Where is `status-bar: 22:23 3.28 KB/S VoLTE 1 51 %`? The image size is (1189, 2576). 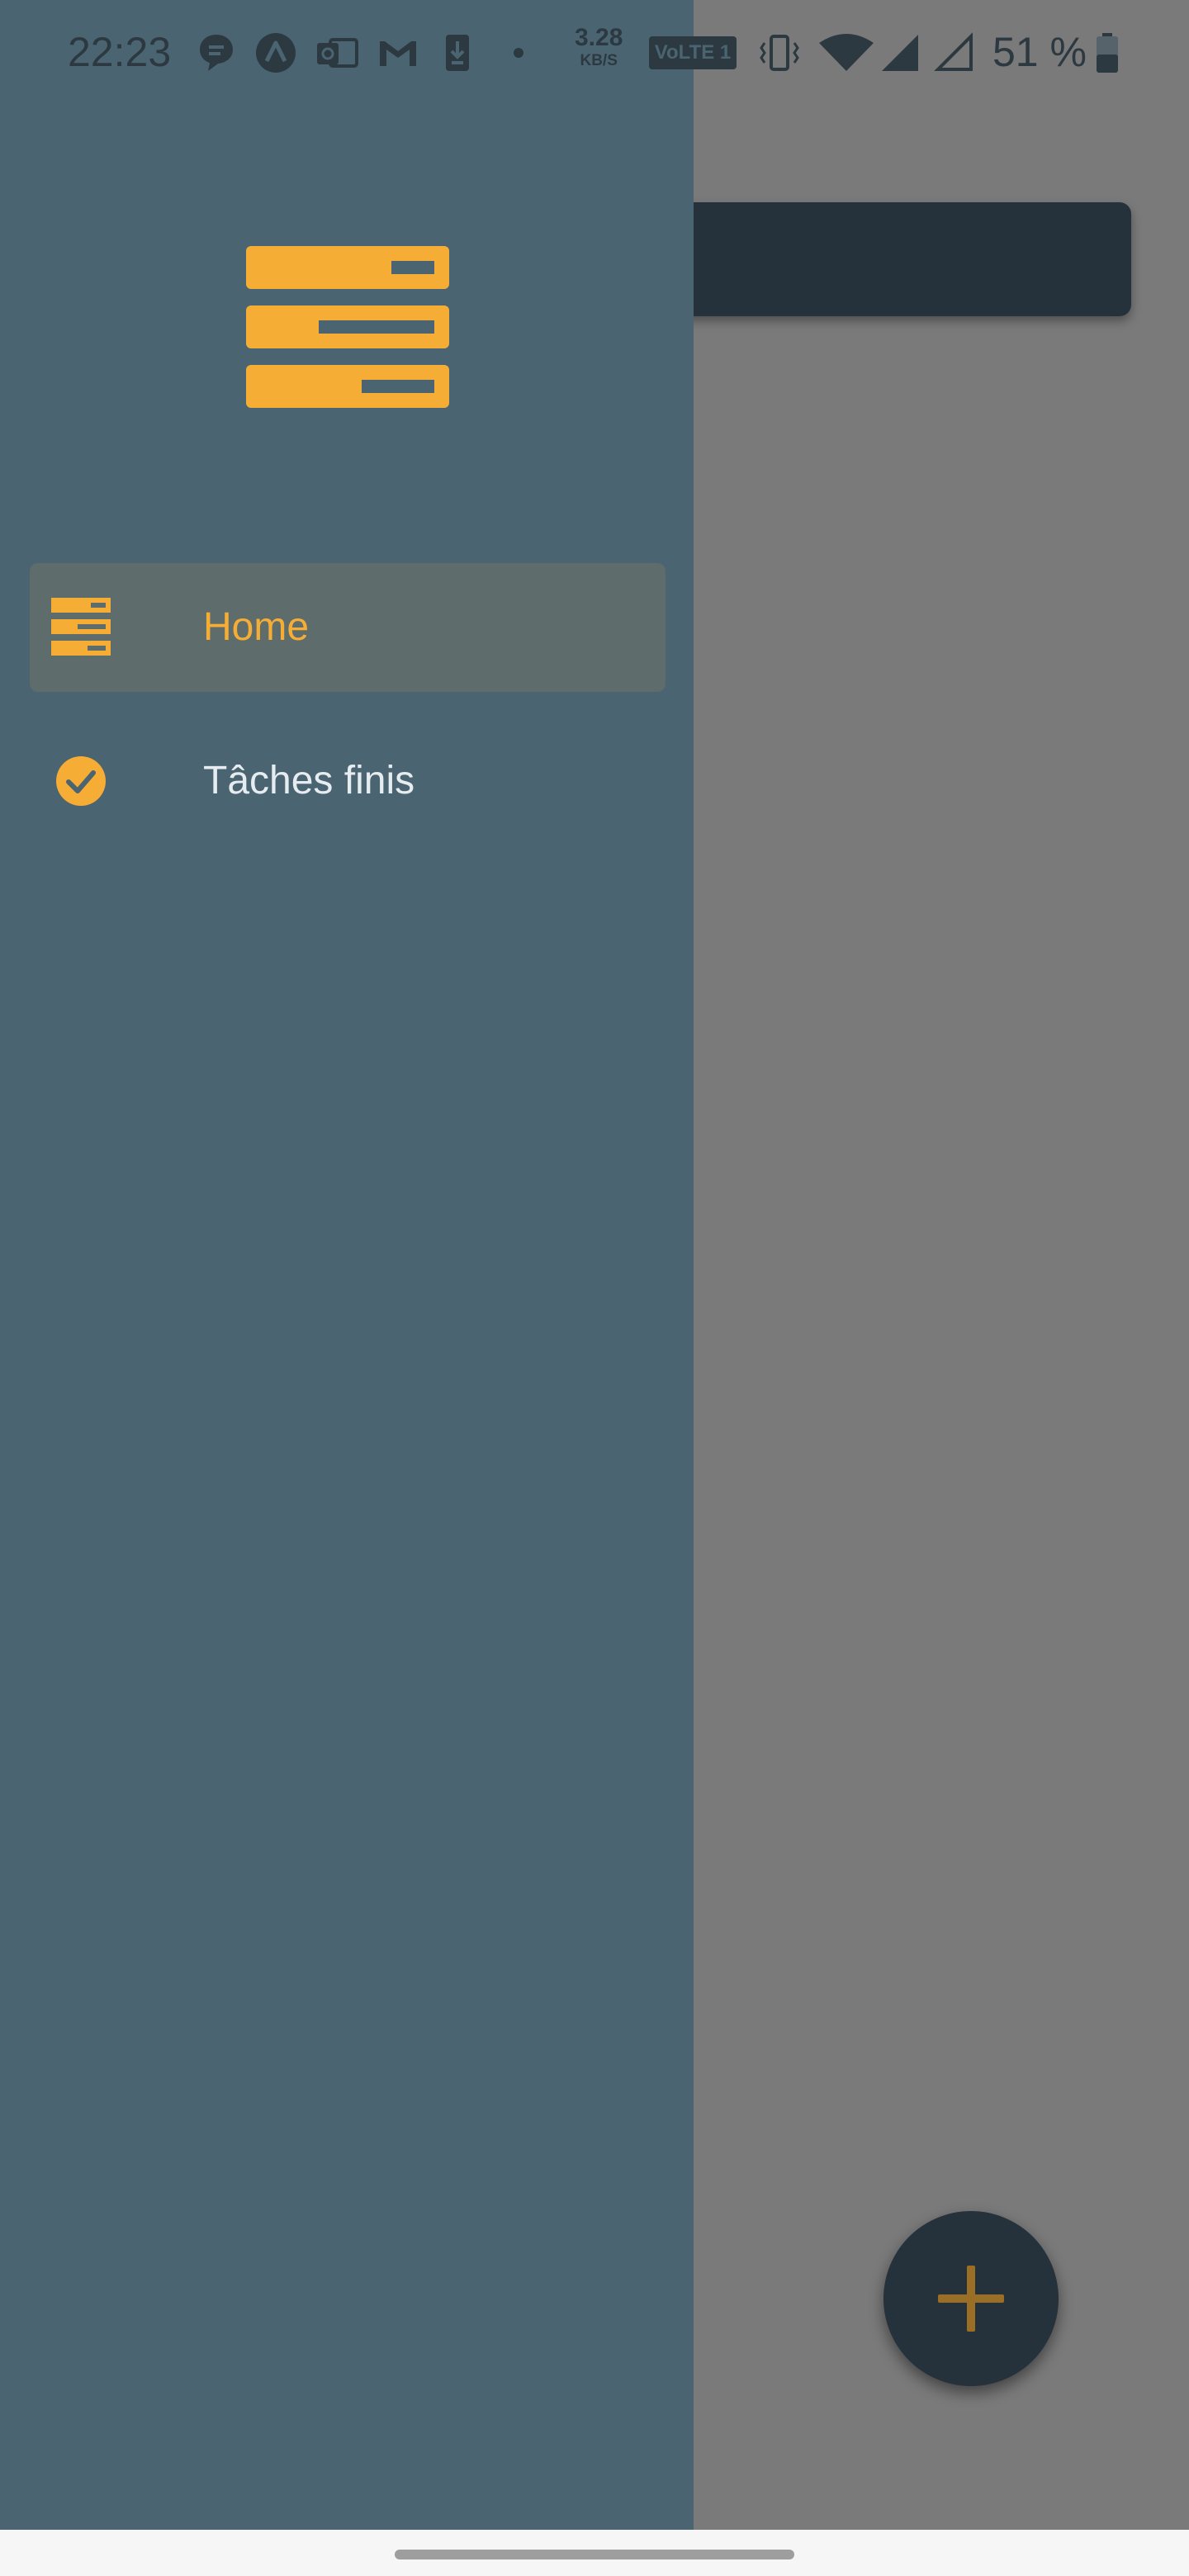
status-bar: 22:23 3.28 KB/S VoLTE 1 51 % is located at coordinates (594, 52).